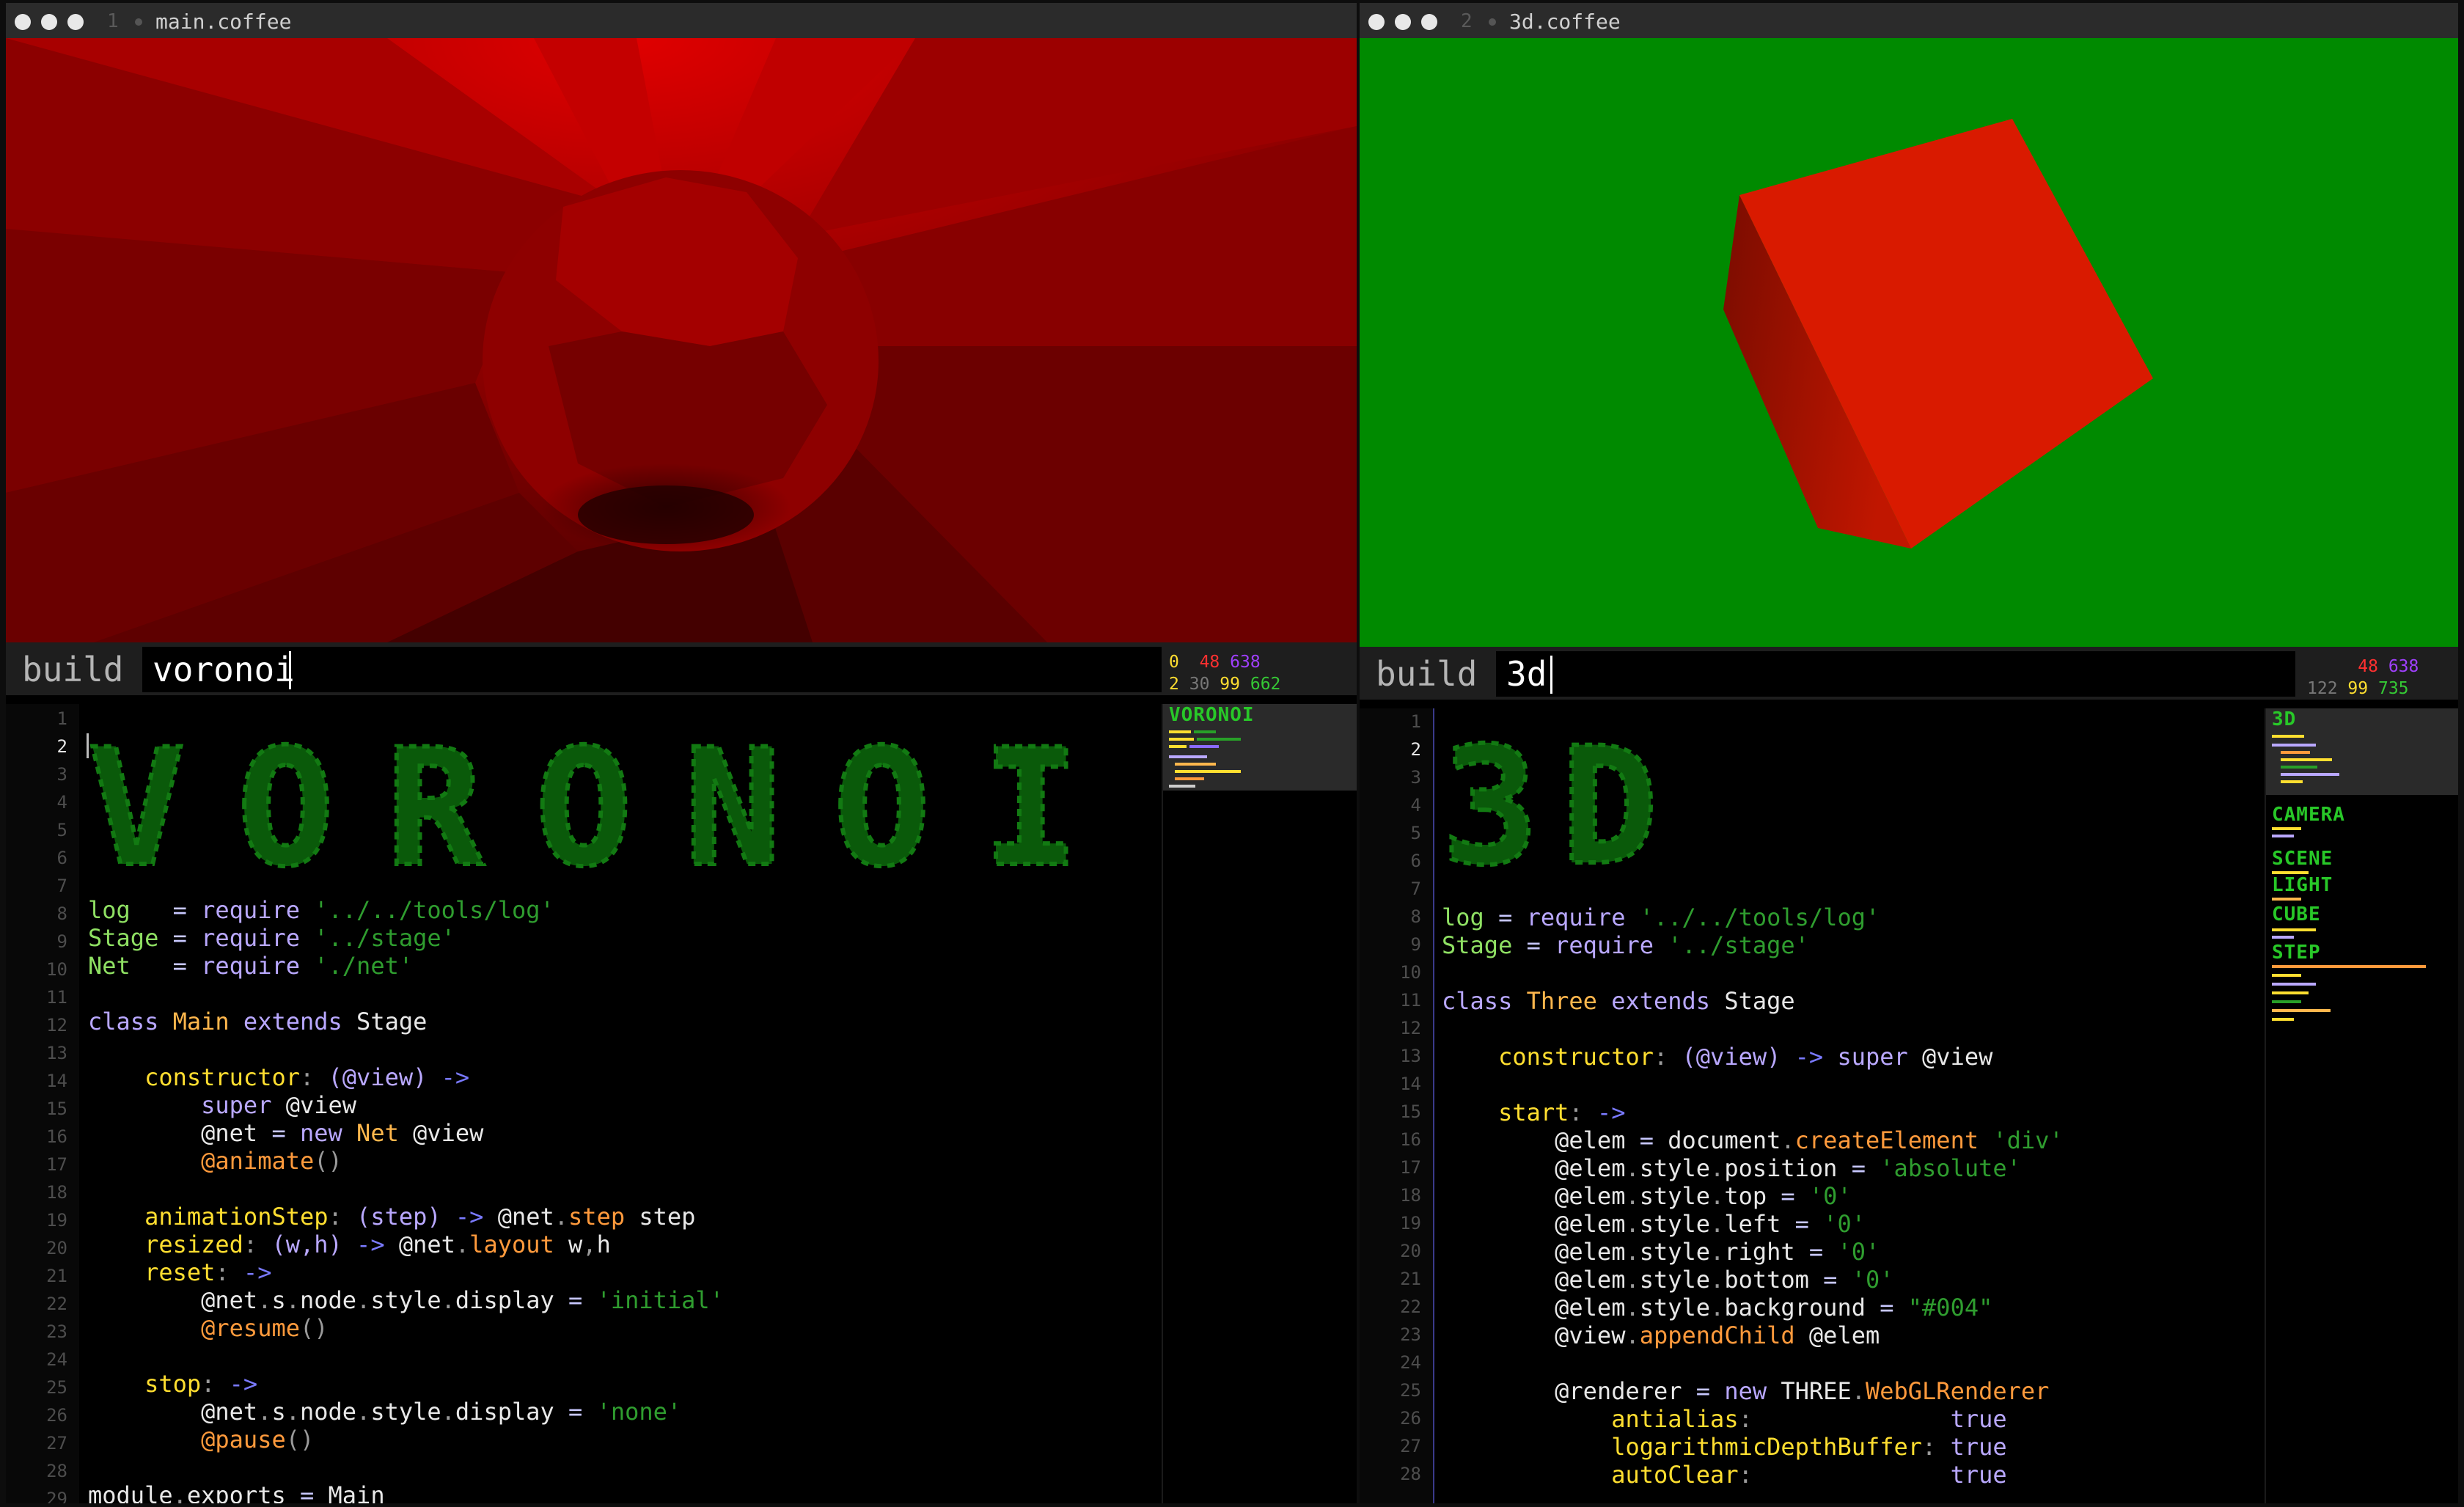  I want to click on minimap-section-label: VORONOI, so click(1212, 715).